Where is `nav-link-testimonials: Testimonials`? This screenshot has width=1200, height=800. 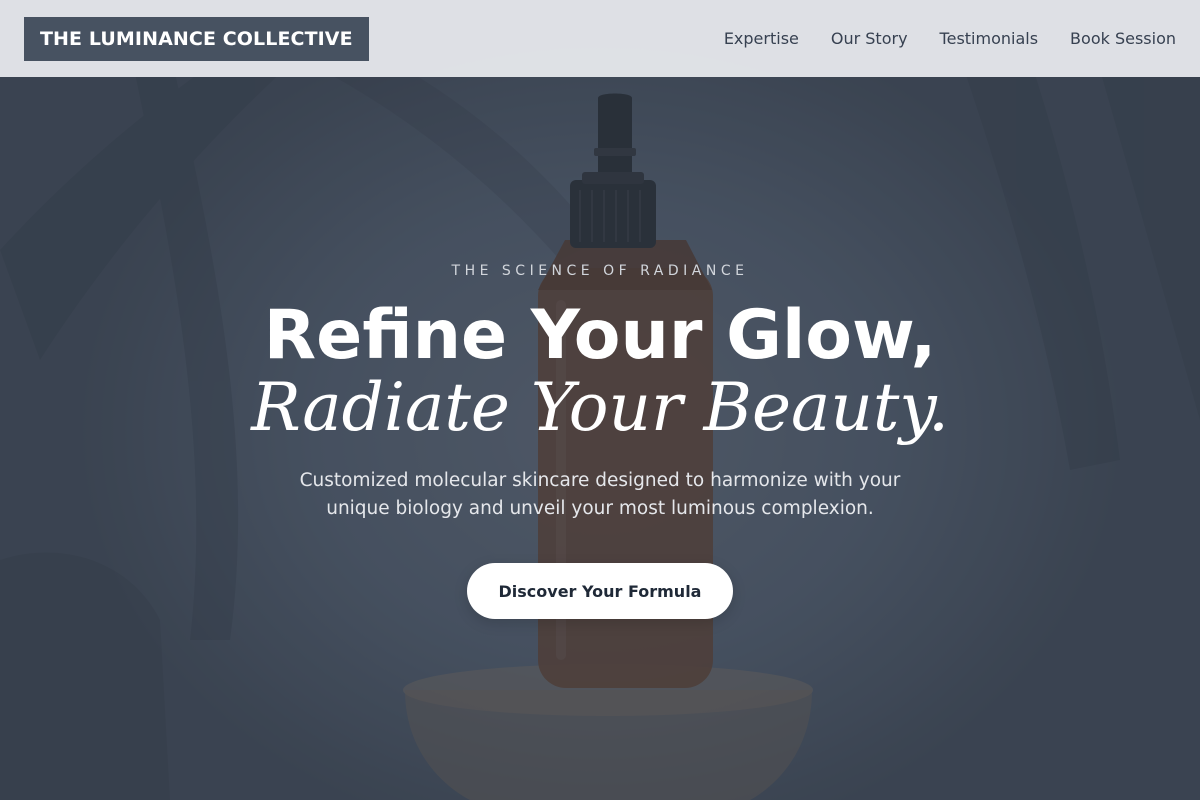 nav-link-testimonials: Testimonials is located at coordinates (989, 38).